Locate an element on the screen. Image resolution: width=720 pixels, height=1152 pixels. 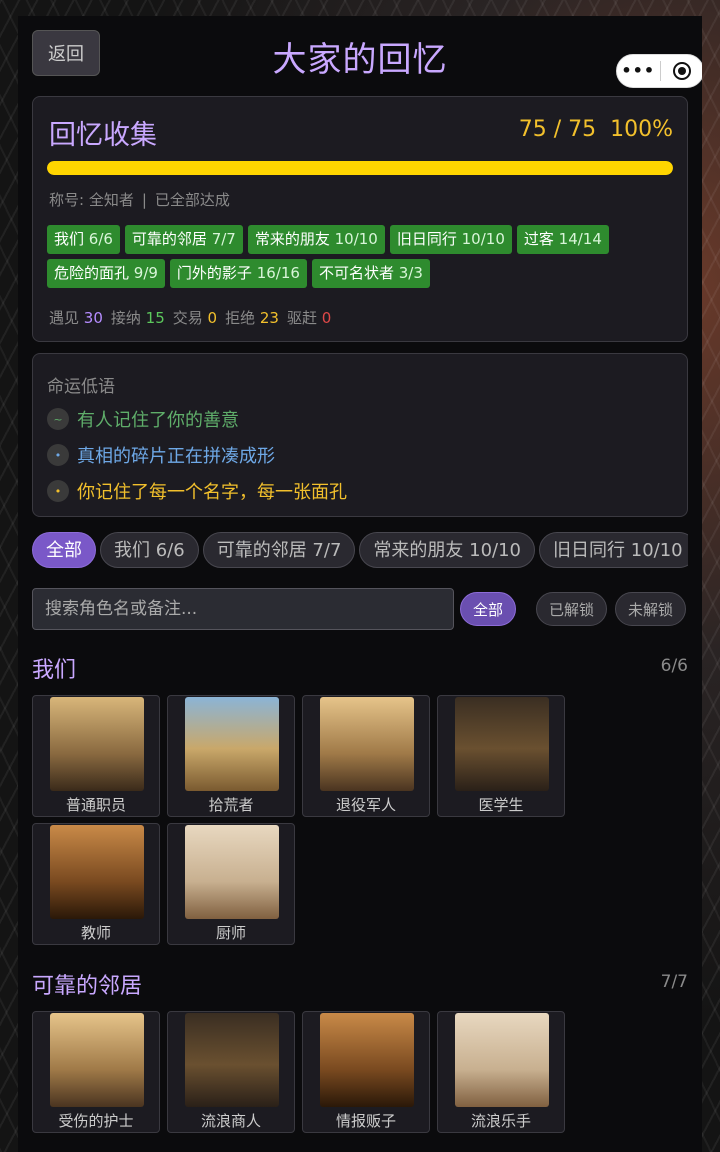
character-card: 教师 is located at coordinates (96, 884).